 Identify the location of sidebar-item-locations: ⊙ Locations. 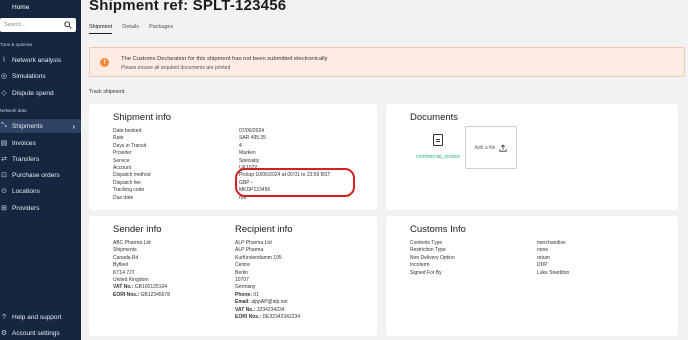
(40, 191).